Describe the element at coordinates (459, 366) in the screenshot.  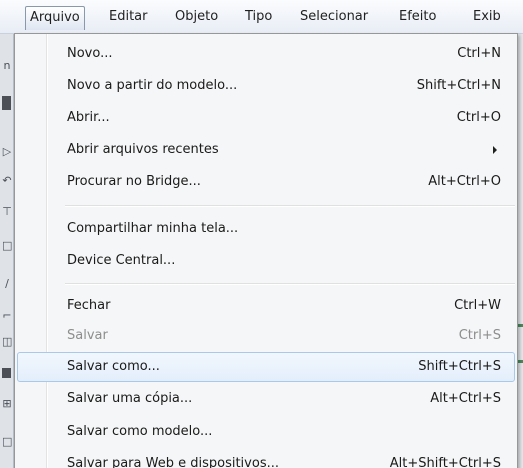
I see `menu-item-shortcut: Shift+Ctrl+S` at that location.